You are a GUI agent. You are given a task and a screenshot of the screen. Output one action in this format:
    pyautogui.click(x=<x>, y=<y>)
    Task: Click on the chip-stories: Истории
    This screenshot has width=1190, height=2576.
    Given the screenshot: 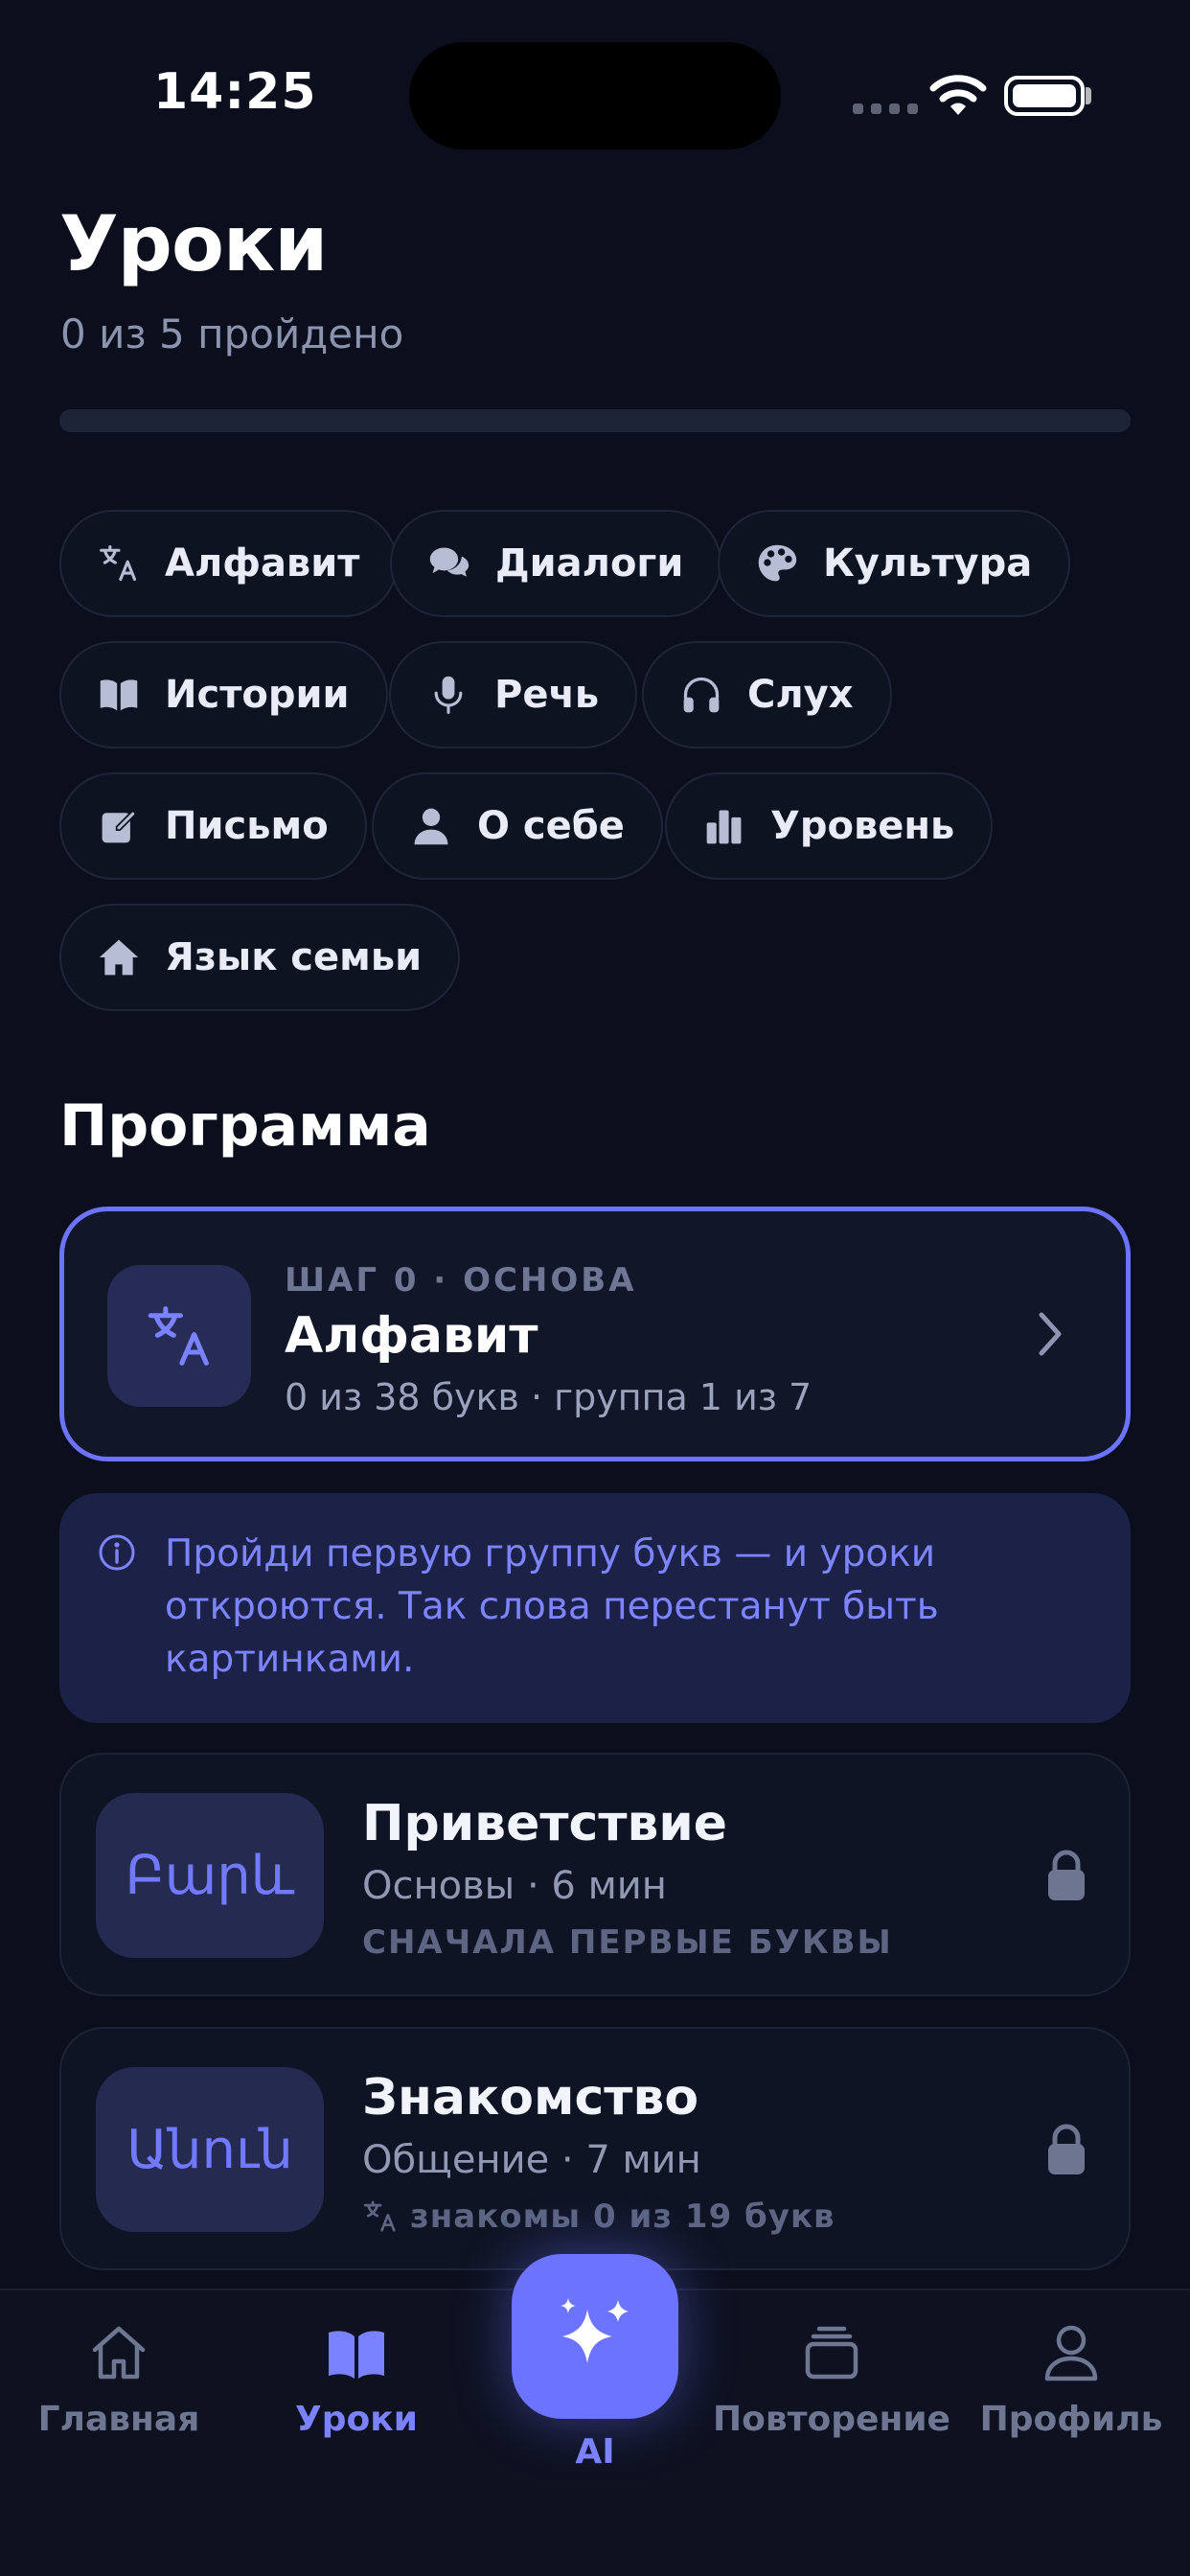 What is the action you would take?
    pyautogui.click(x=224, y=694)
    